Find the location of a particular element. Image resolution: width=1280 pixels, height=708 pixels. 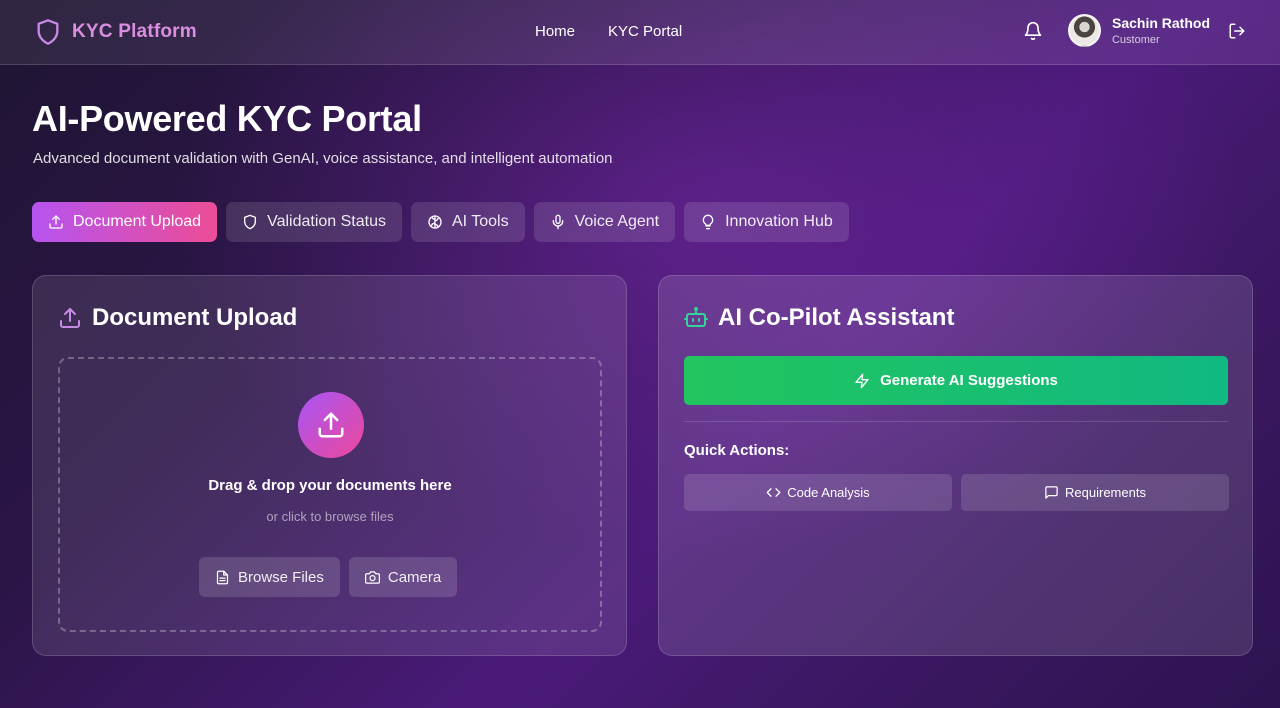

tab-label: Validation Status is located at coordinates (326, 221).